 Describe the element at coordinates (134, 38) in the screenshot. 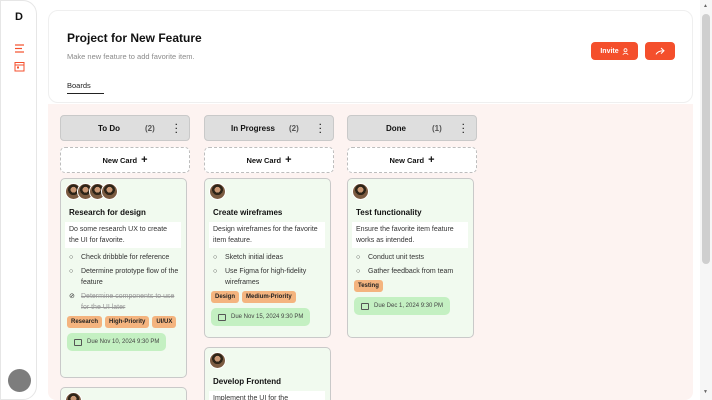

I see `page-title: Project for New Feature` at that location.